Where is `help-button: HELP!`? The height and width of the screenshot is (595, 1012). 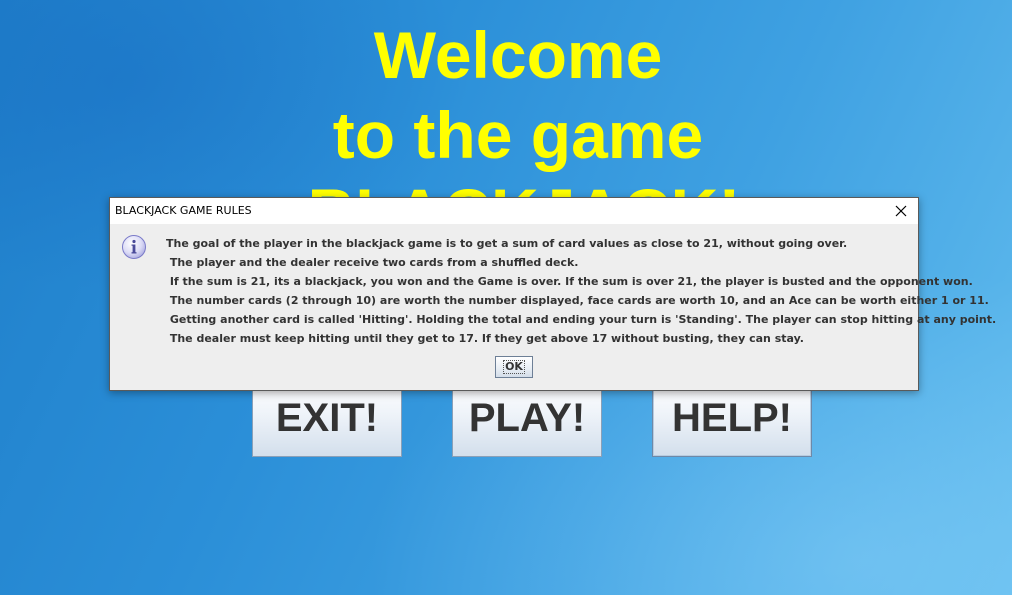
help-button: HELP! is located at coordinates (732, 418).